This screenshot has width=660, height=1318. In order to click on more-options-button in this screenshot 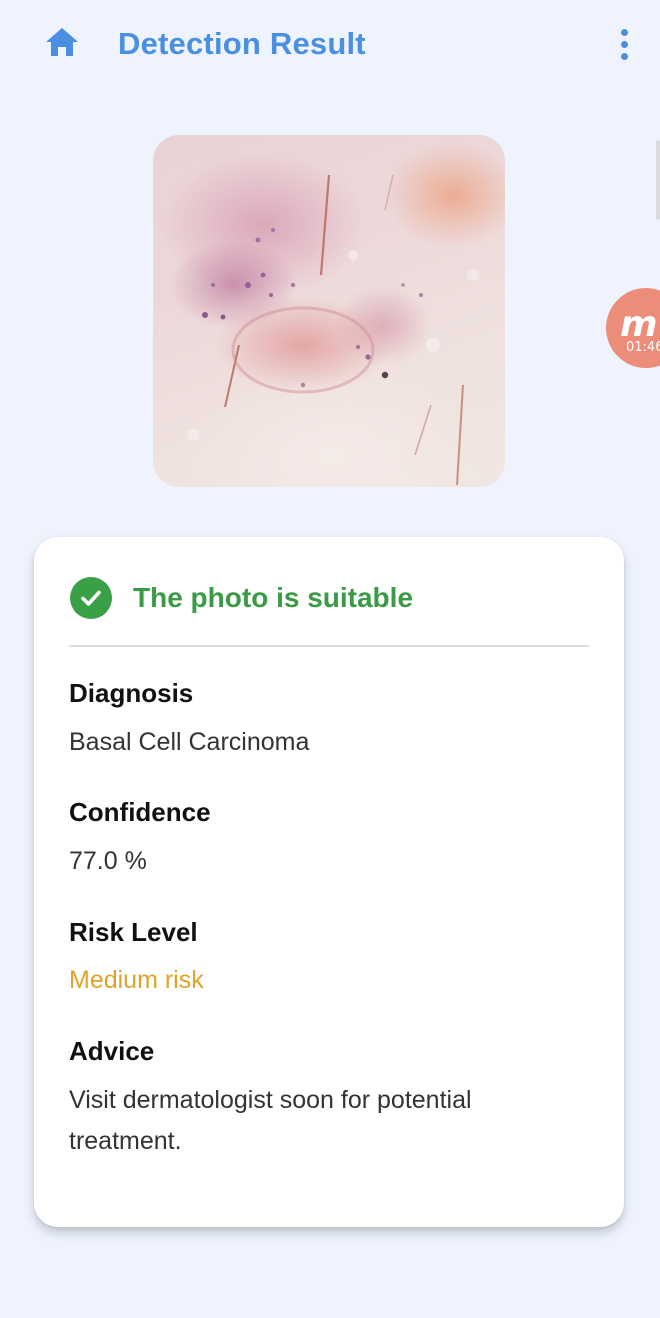, I will do `click(624, 44)`.